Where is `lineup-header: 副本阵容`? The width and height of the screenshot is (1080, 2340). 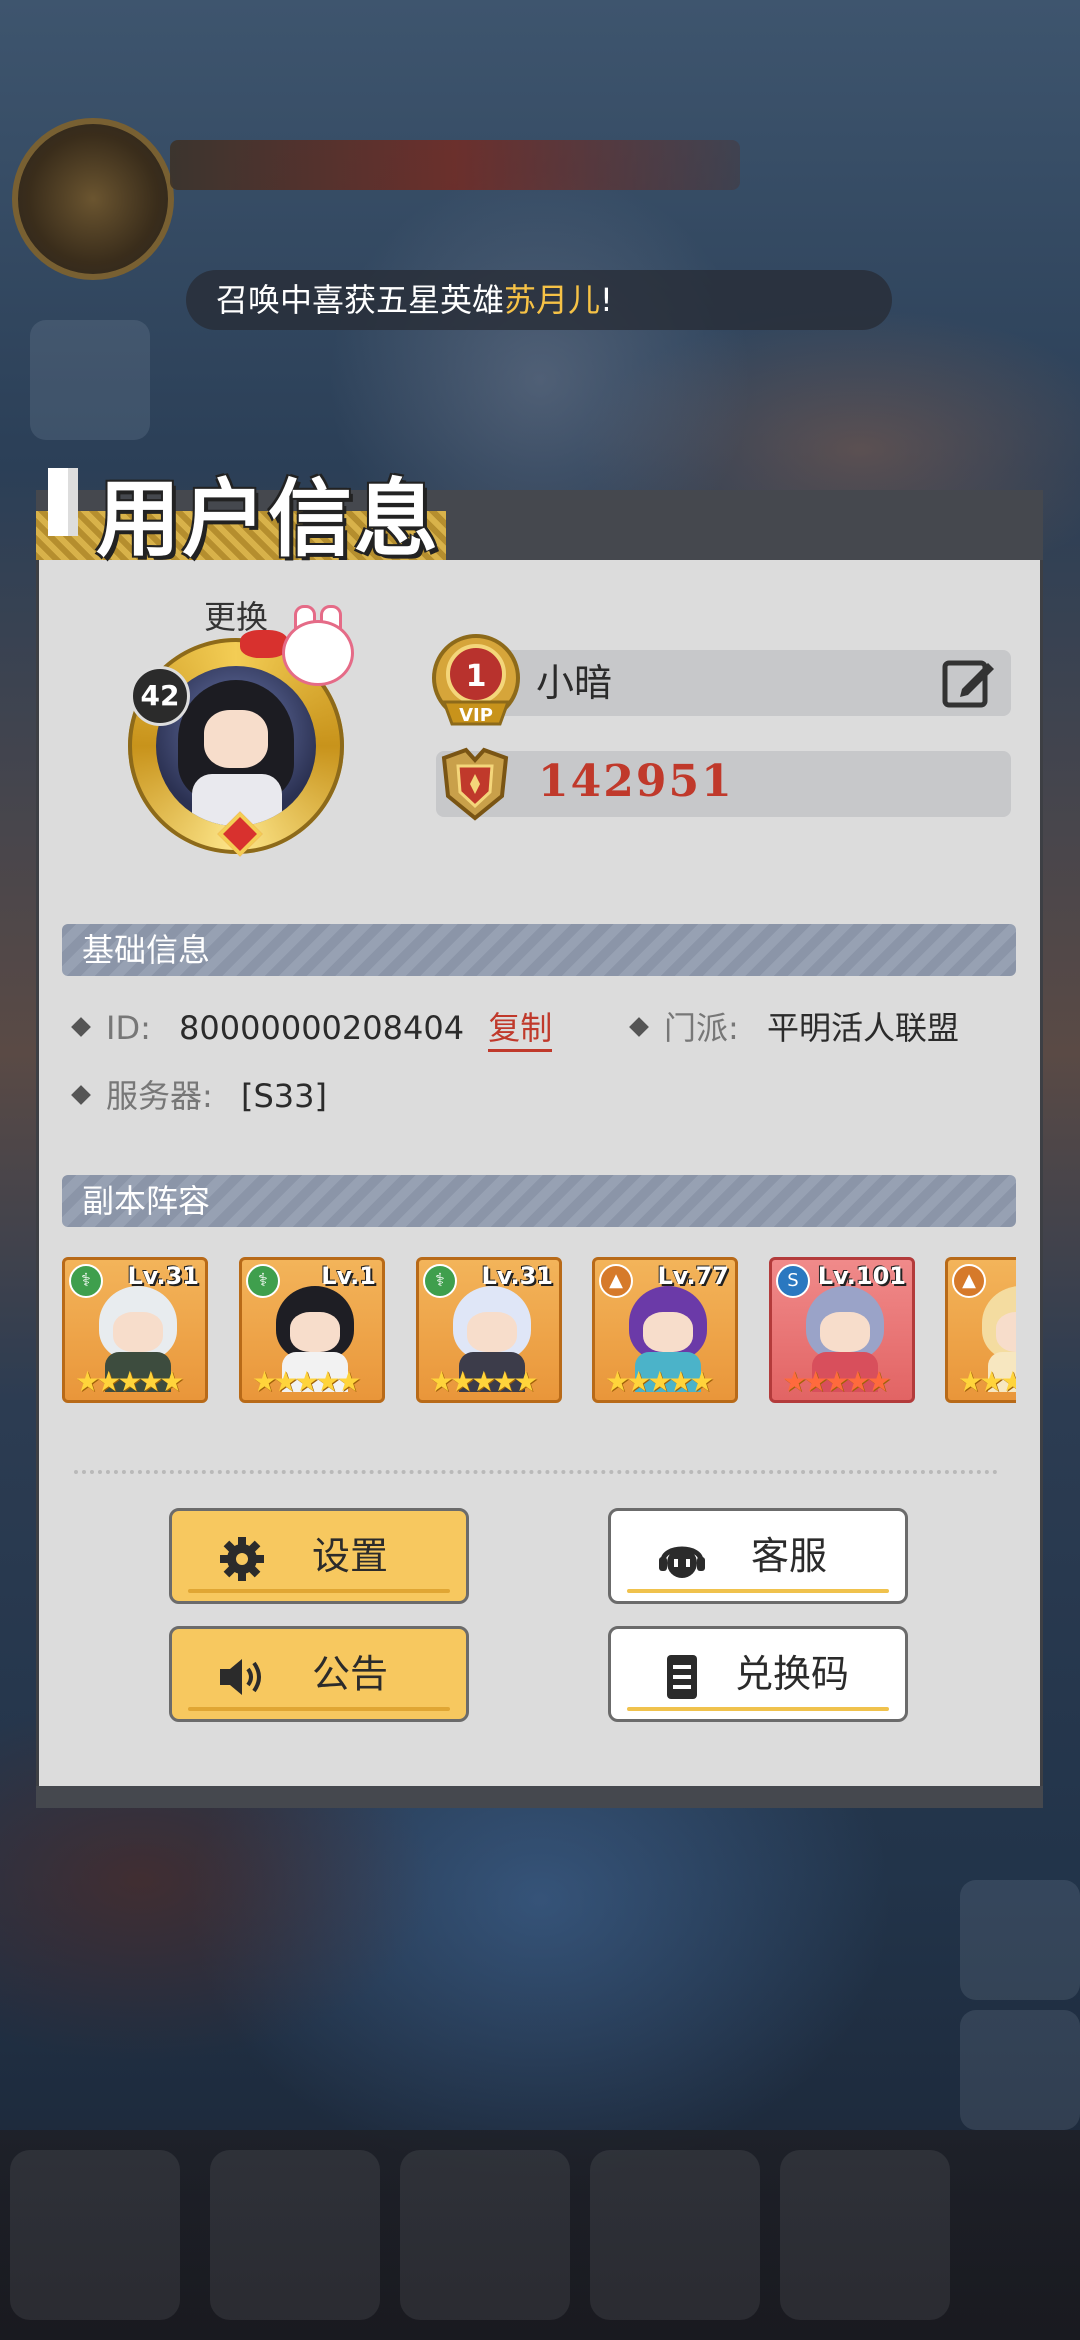
lineup-header: 副本阵容 is located at coordinates (539, 1201).